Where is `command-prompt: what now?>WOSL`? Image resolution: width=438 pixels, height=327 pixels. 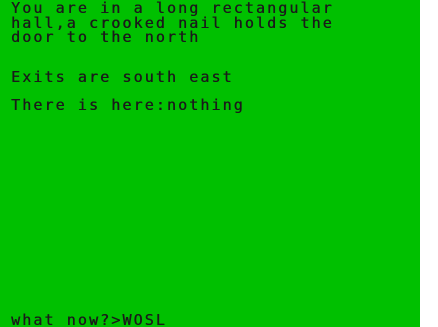
command-prompt: what now?>WOSL is located at coordinates (89, 319).